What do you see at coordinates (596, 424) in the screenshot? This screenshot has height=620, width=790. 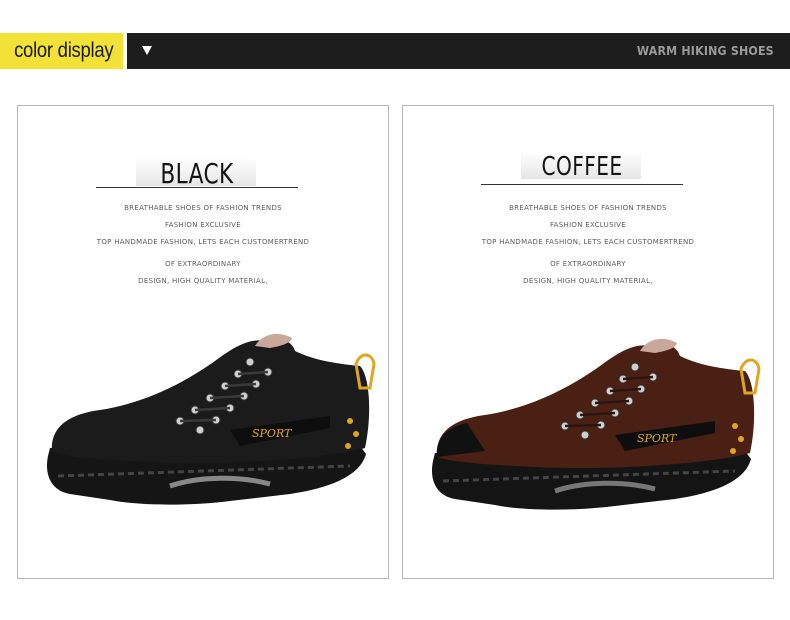 I see `coffee-hiking-boot-image: SPORT` at bounding box center [596, 424].